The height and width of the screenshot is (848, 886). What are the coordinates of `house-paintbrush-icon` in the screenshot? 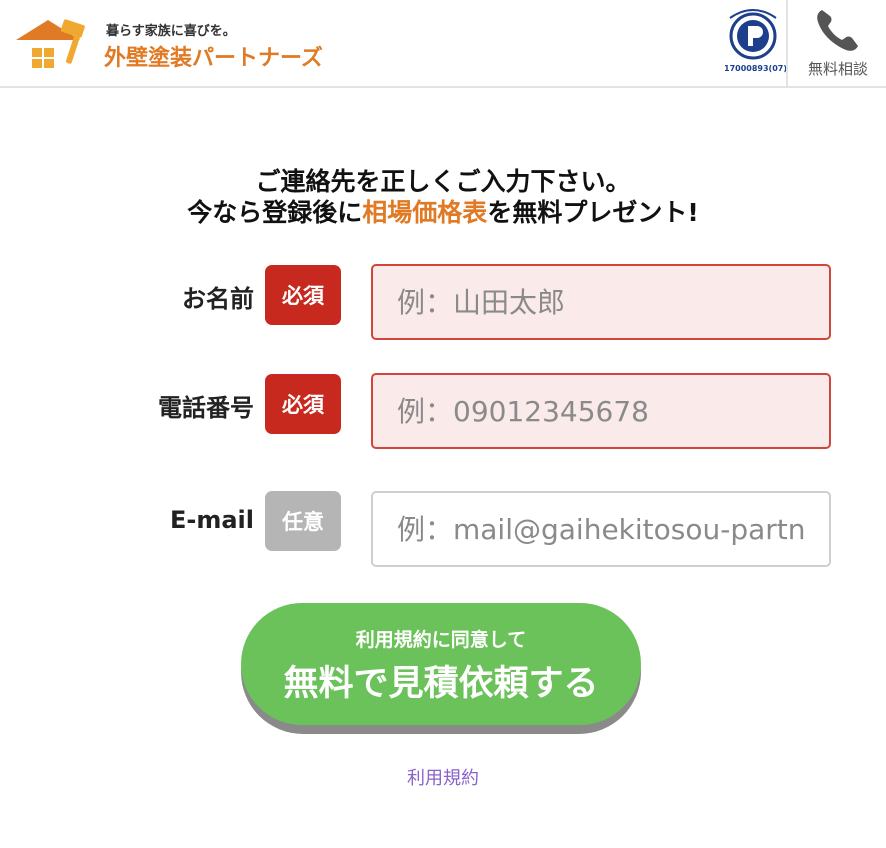 It's located at (50, 45).